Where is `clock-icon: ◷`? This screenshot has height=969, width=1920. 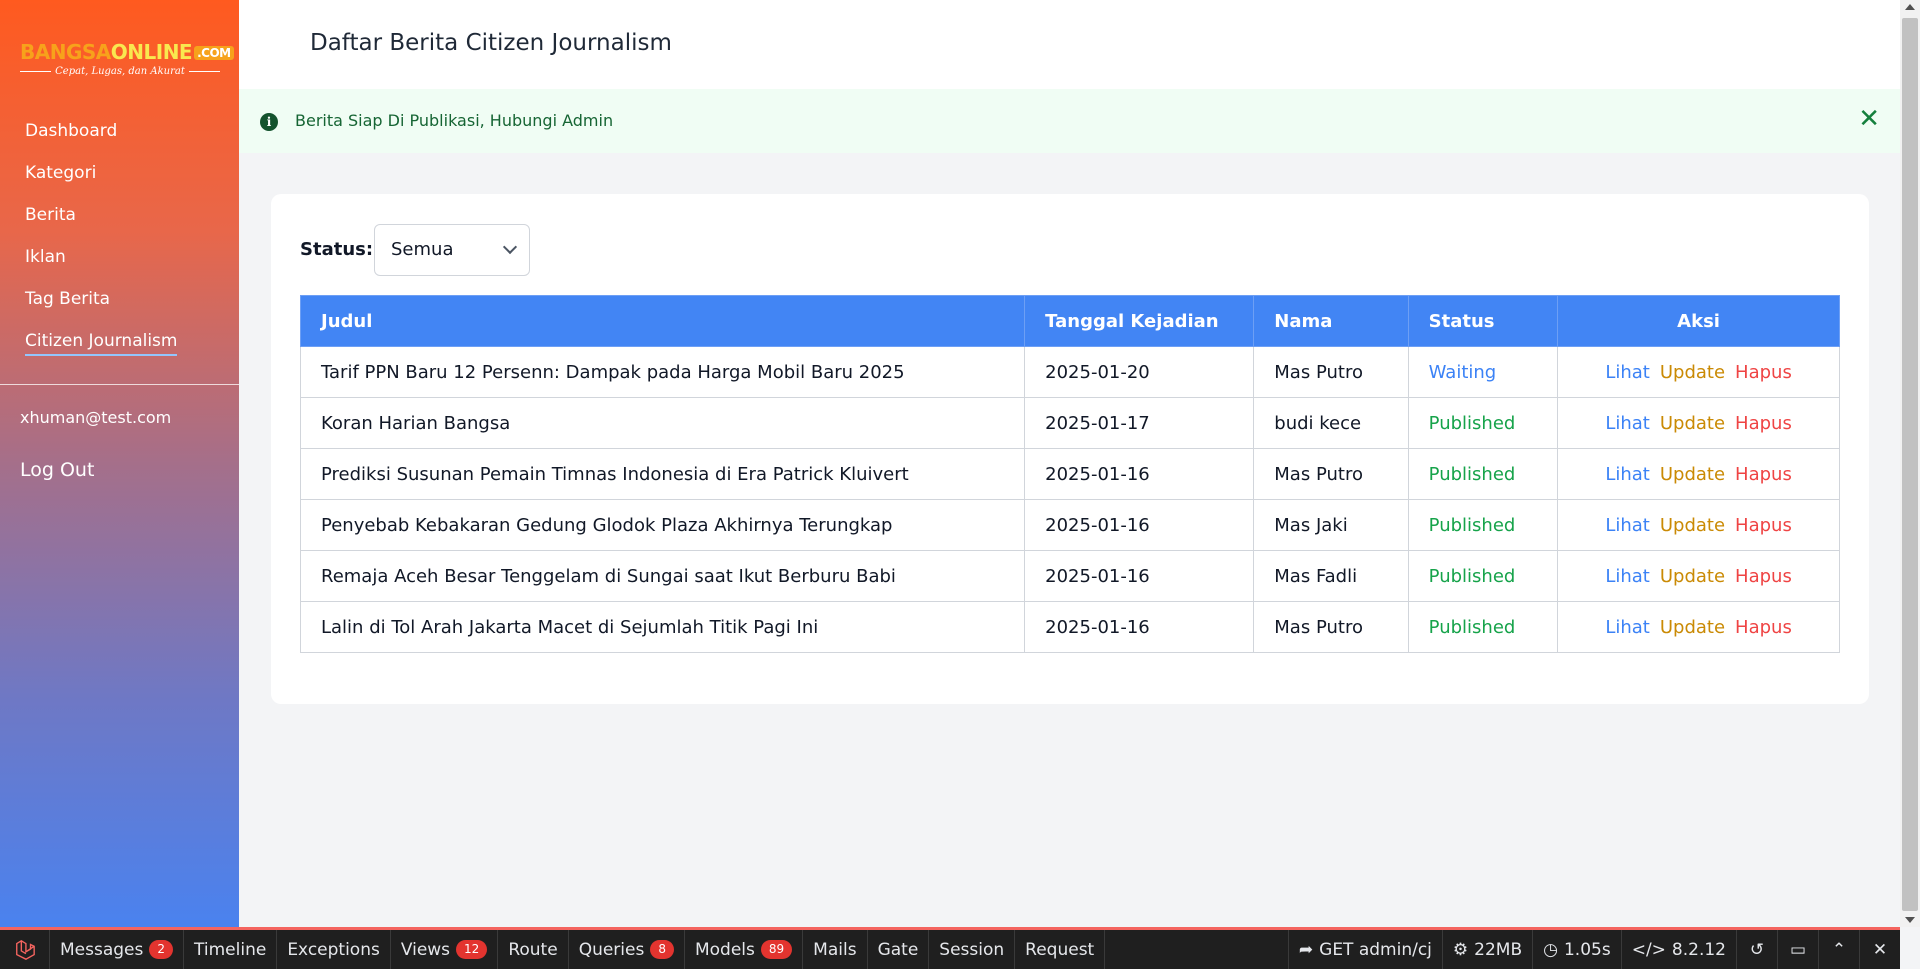
clock-icon: ◷ is located at coordinates (1550, 949).